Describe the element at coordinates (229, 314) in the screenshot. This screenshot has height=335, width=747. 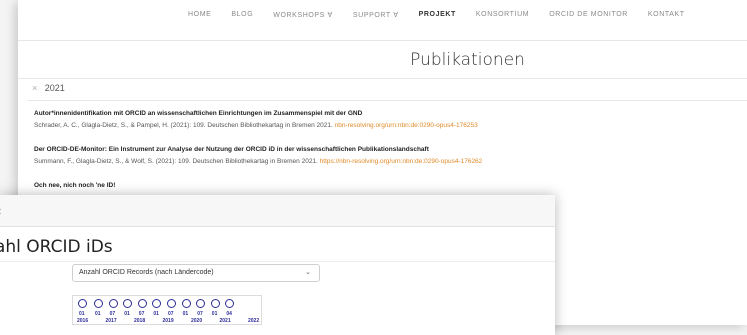
I see `timeline-month-label: 04` at that location.